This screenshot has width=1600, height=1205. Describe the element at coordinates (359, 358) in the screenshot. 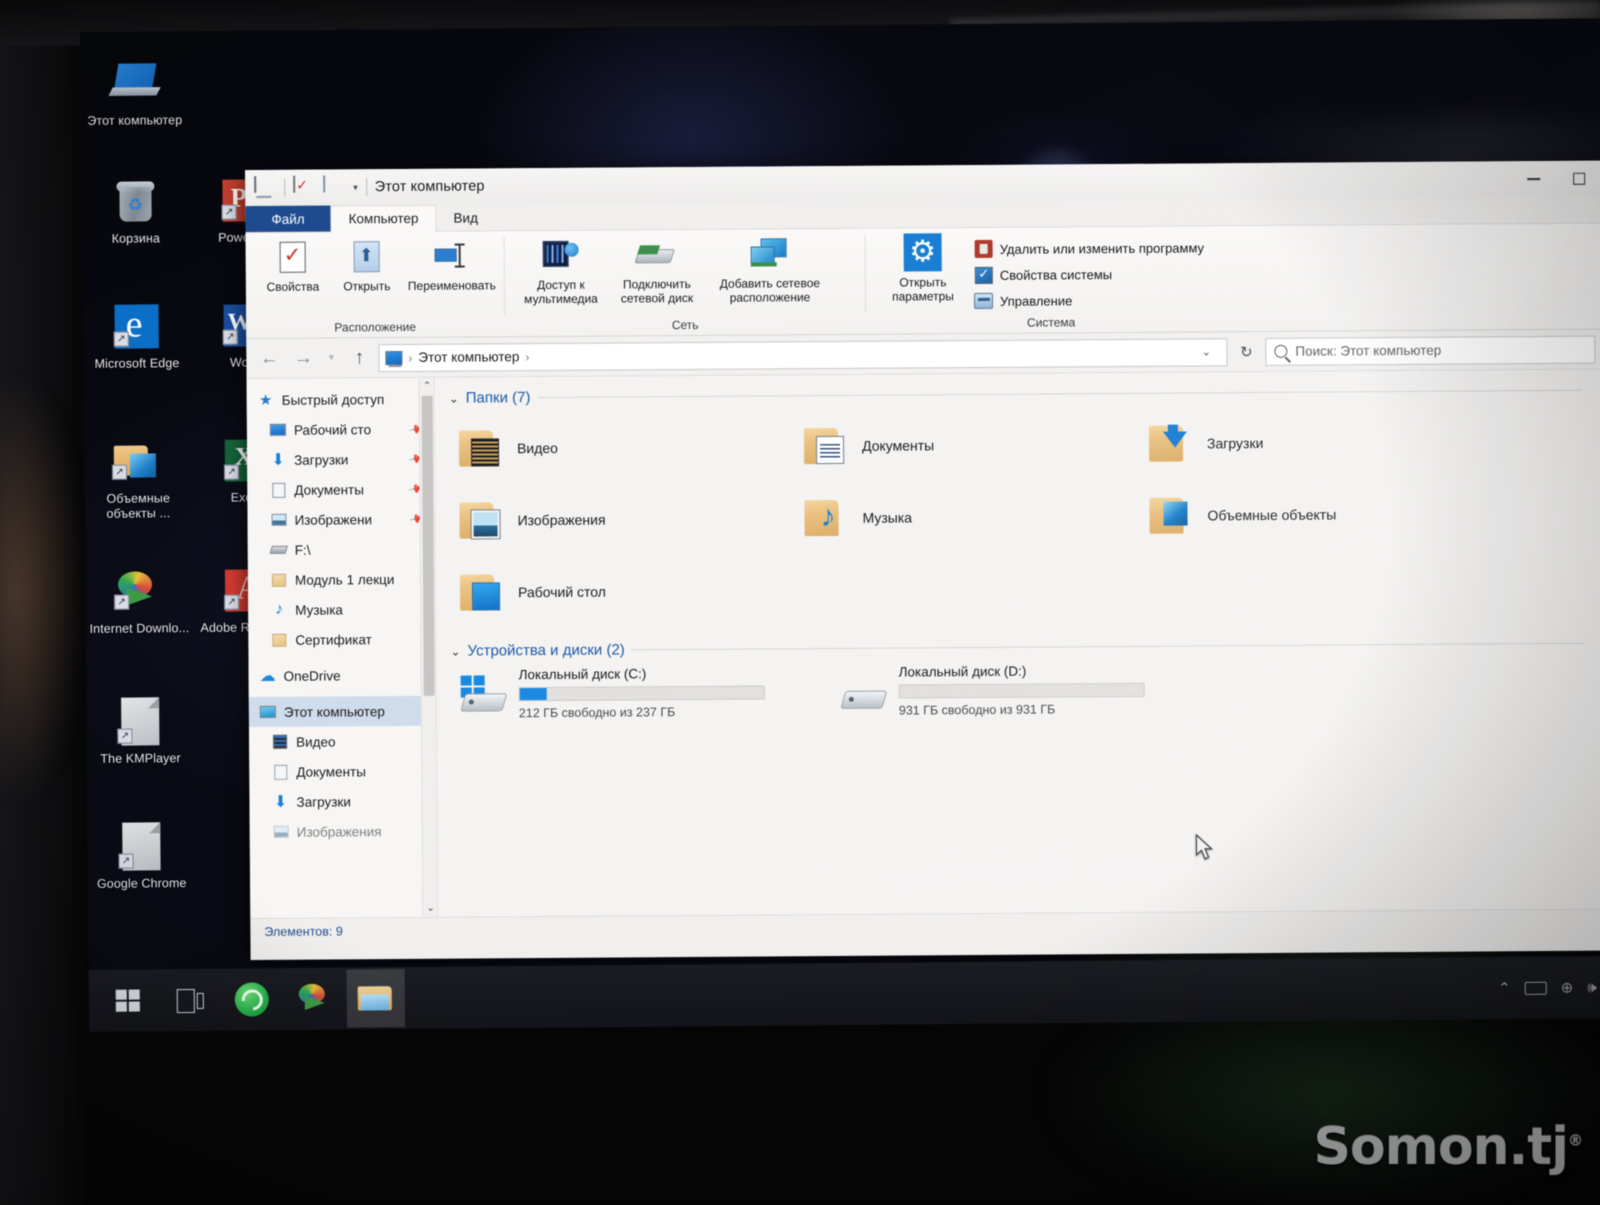

I see `up-arrow-icon: ↑` at that location.